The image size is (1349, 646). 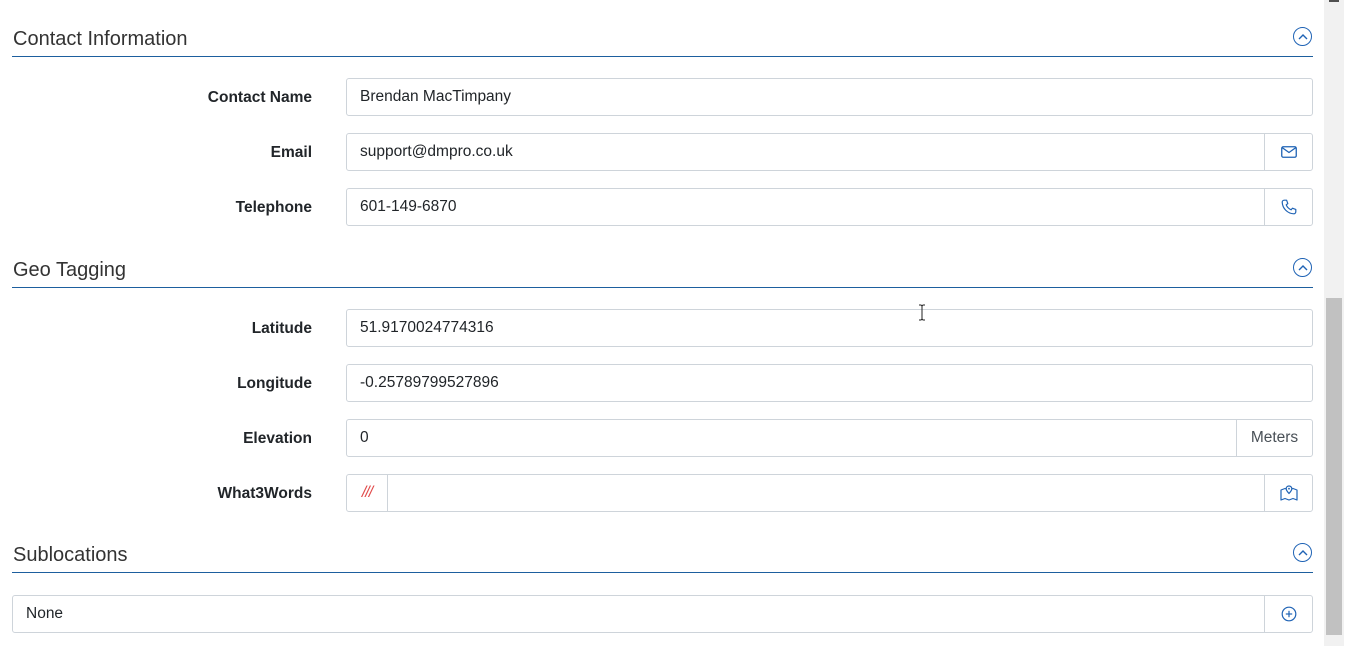 What do you see at coordinates (291, 152) in the screenshot?
I see `email-label: Email` at bounding box center [291, 152].